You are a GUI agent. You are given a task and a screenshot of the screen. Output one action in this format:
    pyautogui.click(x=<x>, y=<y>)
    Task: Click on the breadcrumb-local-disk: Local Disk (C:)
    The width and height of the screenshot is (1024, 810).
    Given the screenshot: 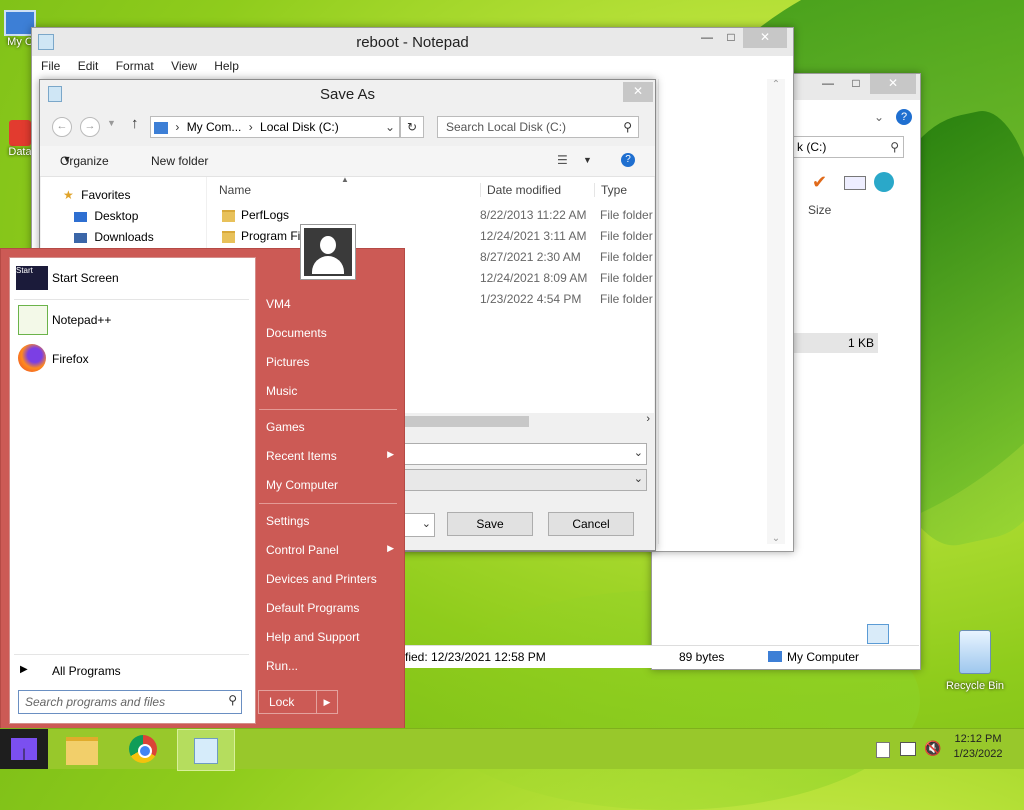 What is the action you would take?
    pyautogui.click(x=299, y=127)
    